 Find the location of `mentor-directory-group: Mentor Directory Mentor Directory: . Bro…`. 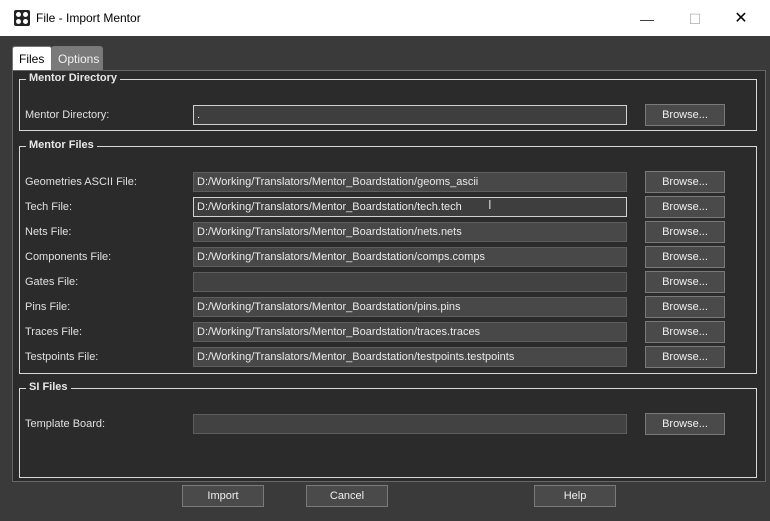

mentor-directory-group: Mentor Directory Mentor Directory: . Bro… is located at coordinates (388, 101).